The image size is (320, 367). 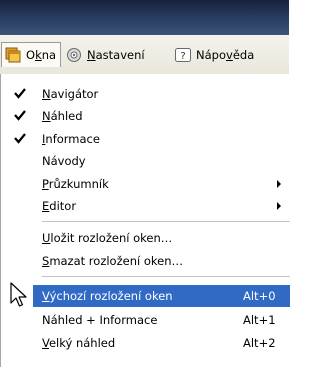 I want to click on menu-item-navody: Návody, so click(x=145, y=161).